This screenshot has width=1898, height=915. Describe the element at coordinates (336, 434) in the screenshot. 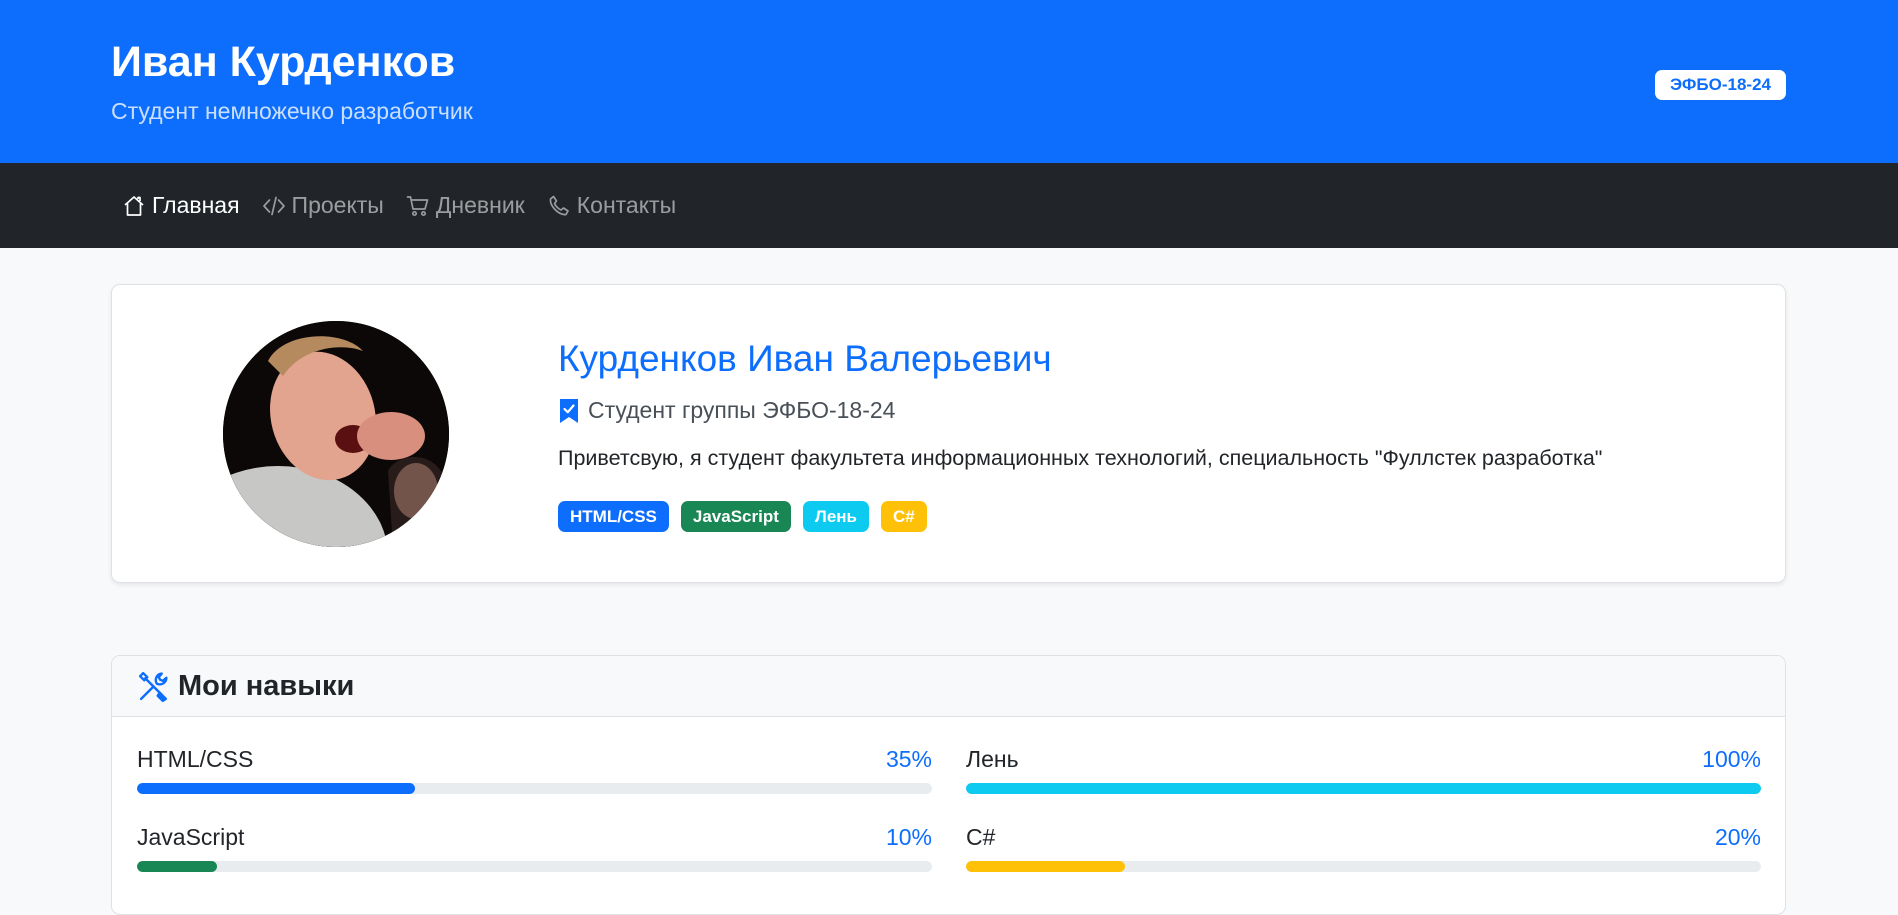

I see `avatar` at that location.